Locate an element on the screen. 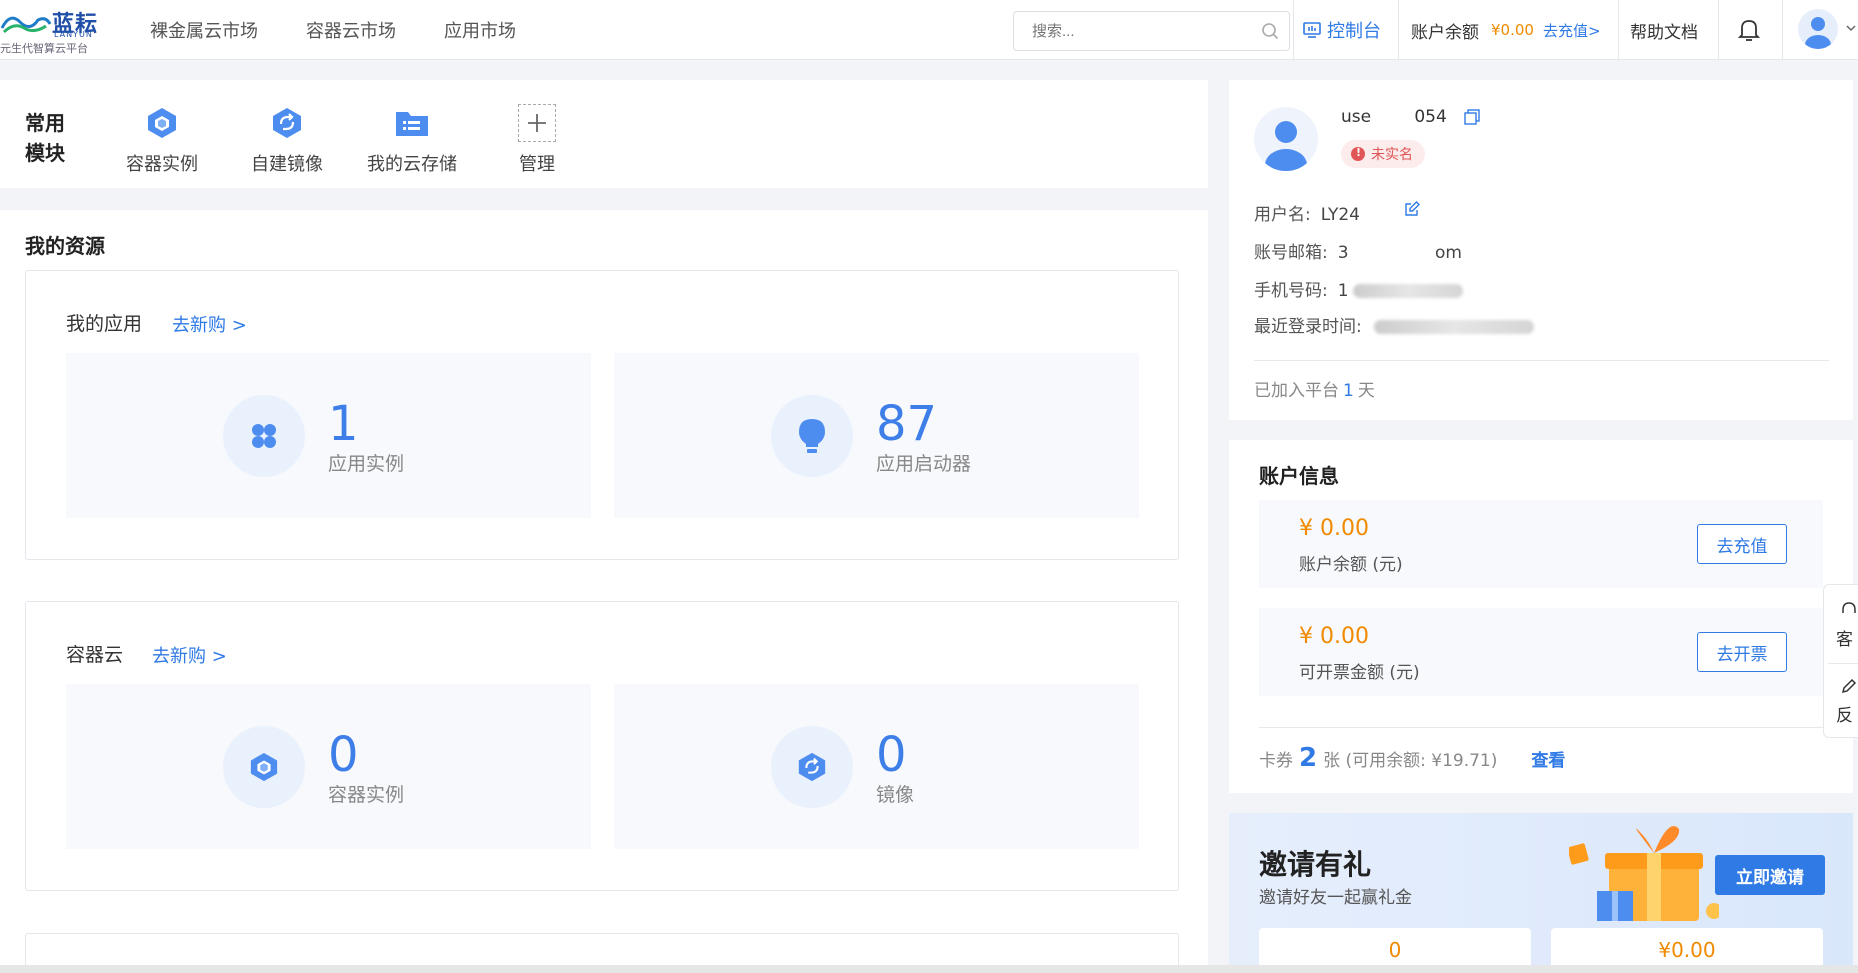 The height and width of the screenshot is (973, 1858). email-row: 账号邮箱: 3 om is located at coordinates (1358, 250).